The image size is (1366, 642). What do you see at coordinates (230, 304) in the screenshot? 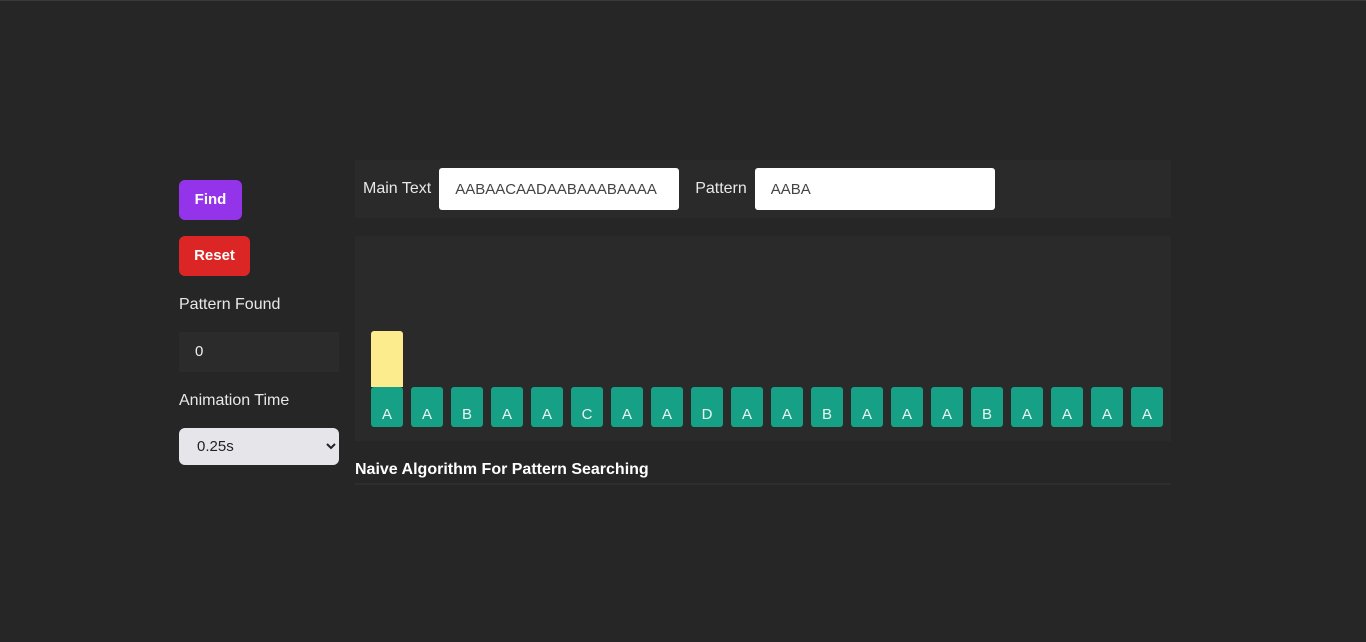
I see `pattern-found-label: Pattern Found` at bounding box center [230, 304].